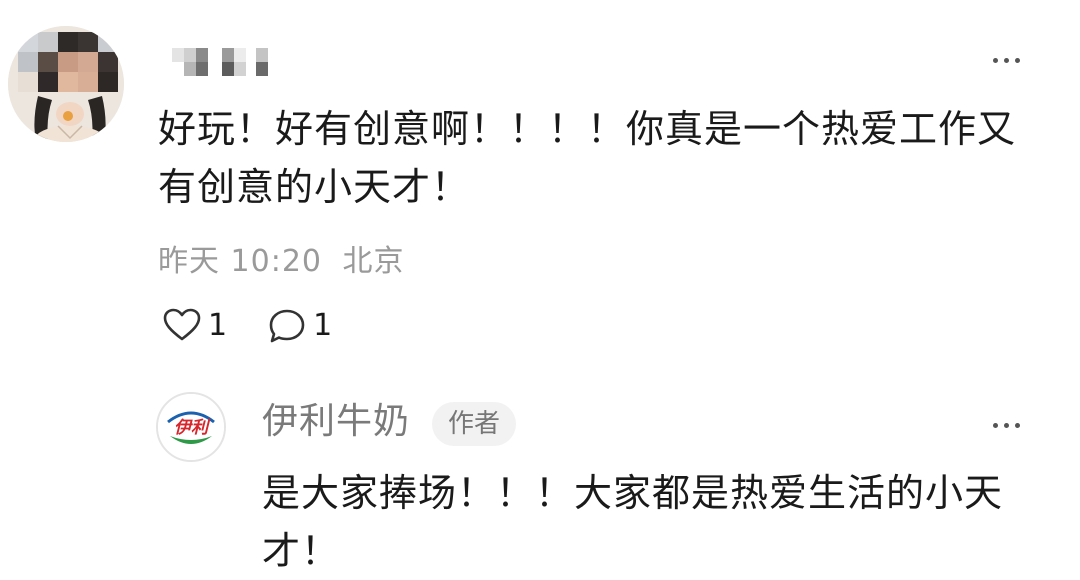 The height and width of the screenshot is (580, 1080). Describe the element at coordinates (182, 324) in the screenshot. I see `heart-outline-icon` at that location.